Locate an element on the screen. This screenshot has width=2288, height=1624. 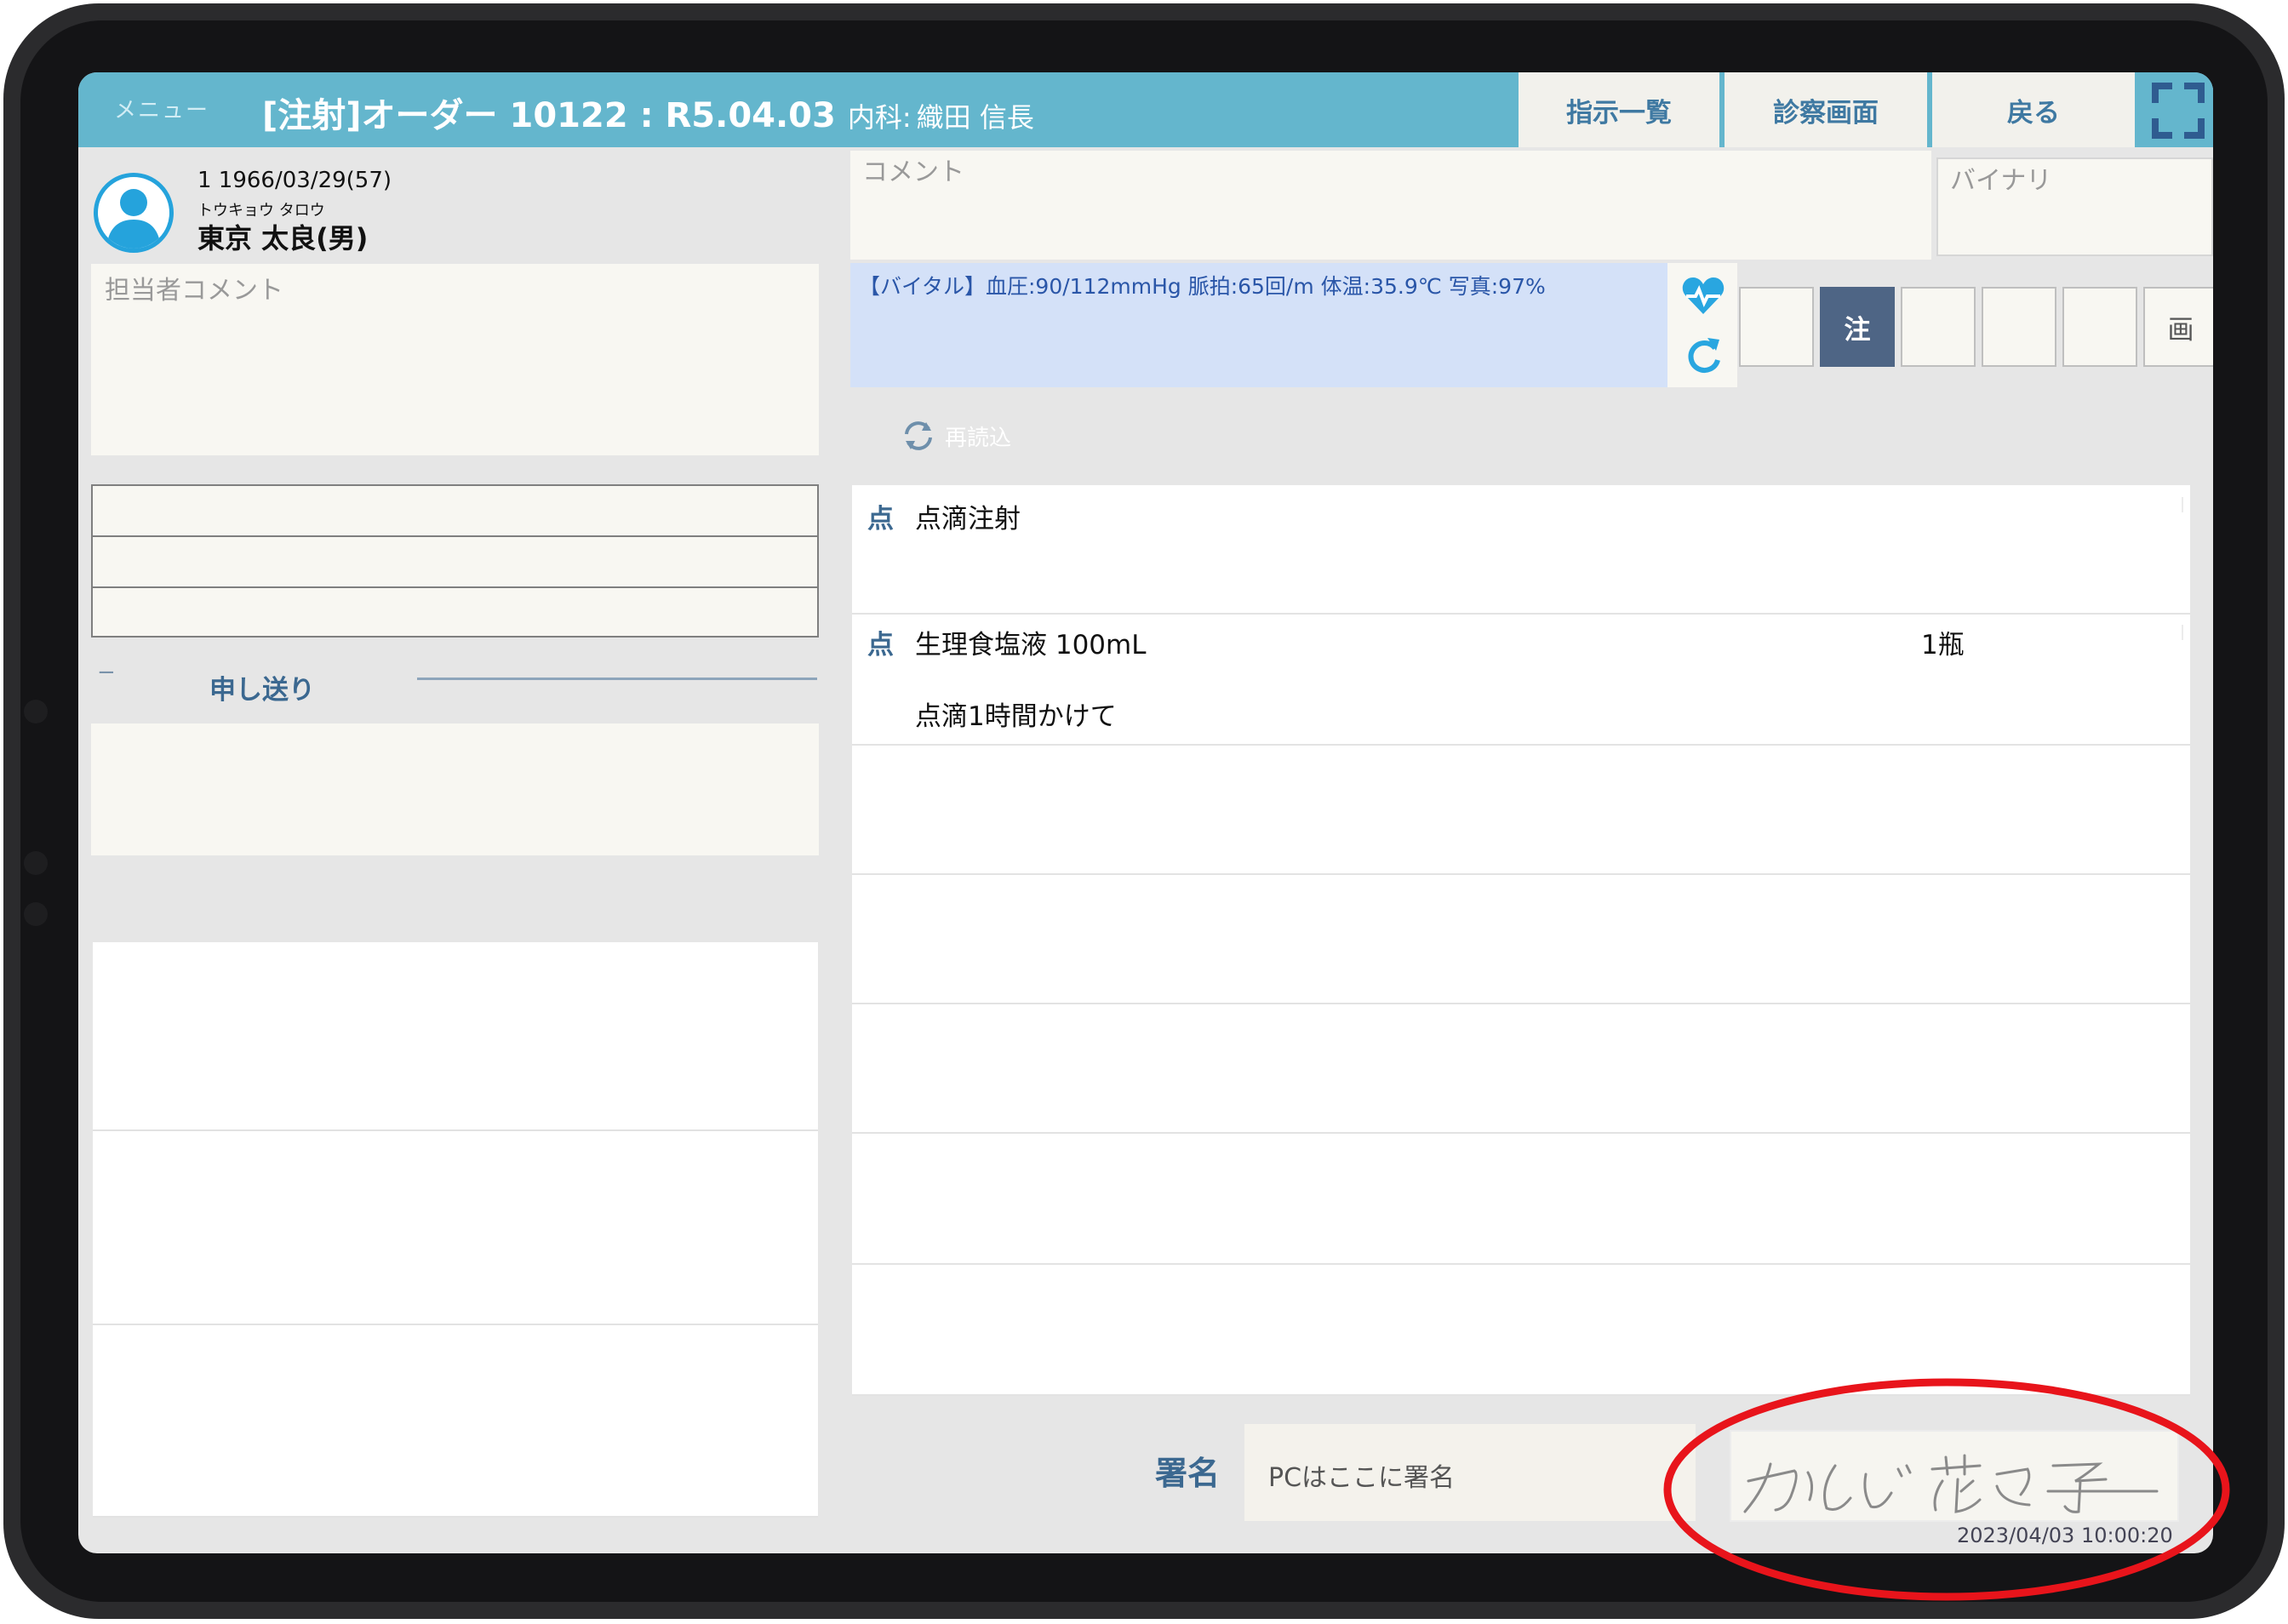
menu-button: メニュー is located at coordinates (161, 108).